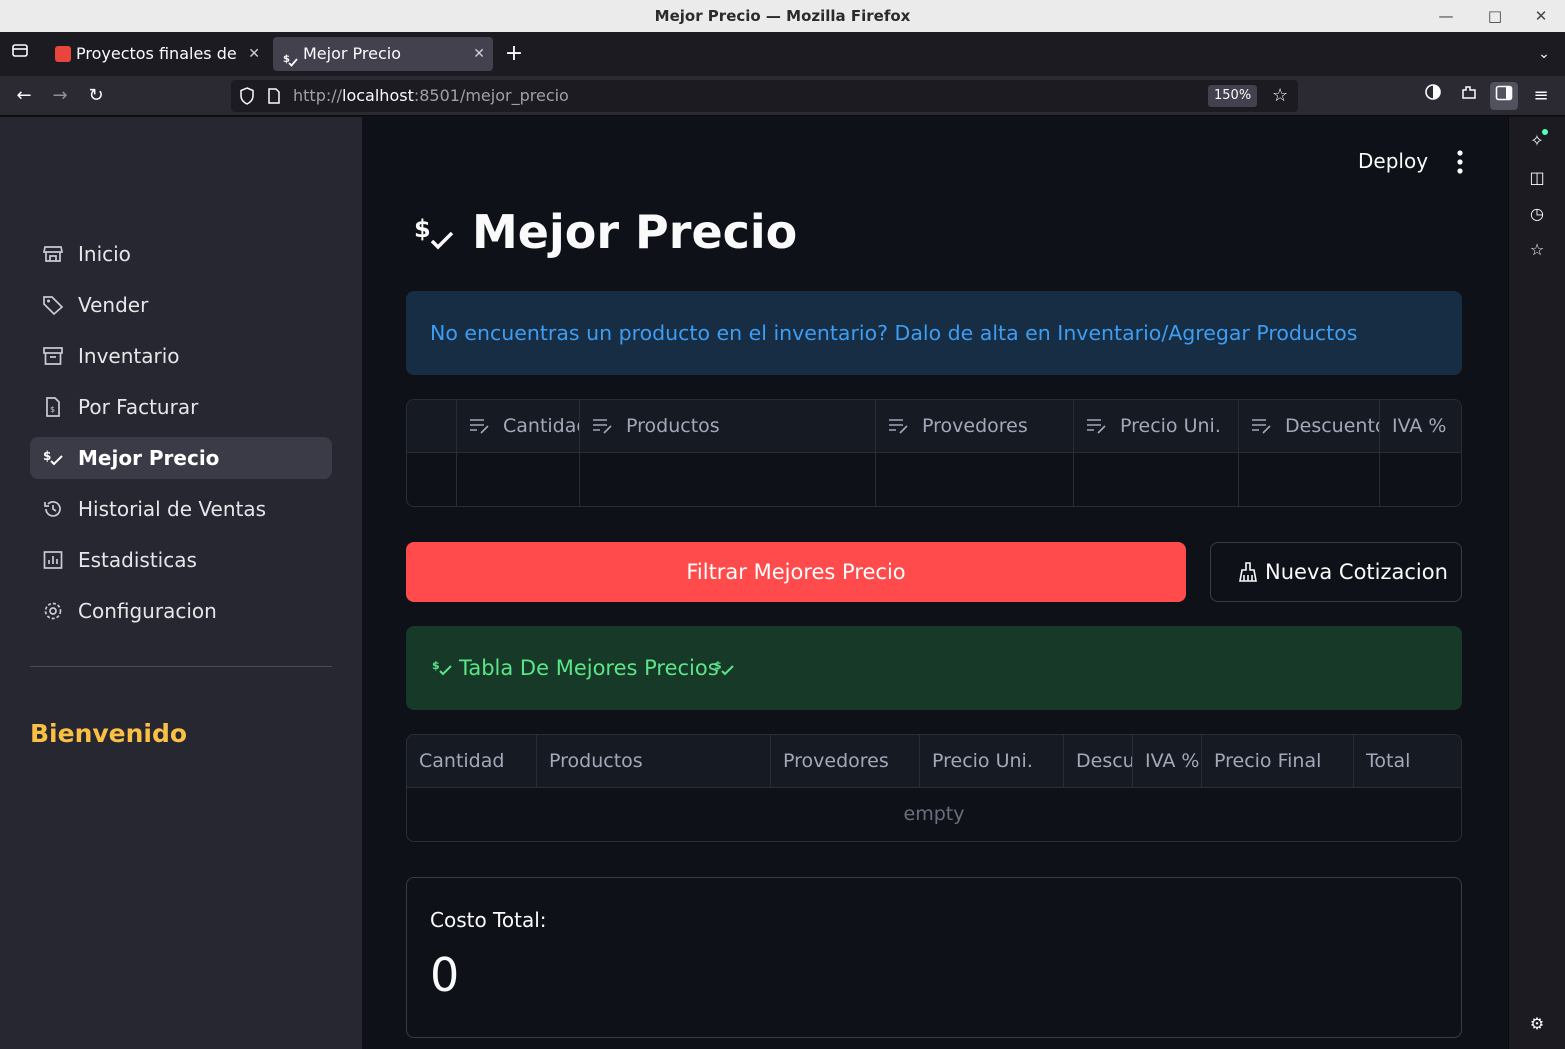 This screenshot has height=1049, width=1565. Describe the element at coordinates (147, 611) in the screenshot. I see `sidebar-item-label: Configuracion` at that location.